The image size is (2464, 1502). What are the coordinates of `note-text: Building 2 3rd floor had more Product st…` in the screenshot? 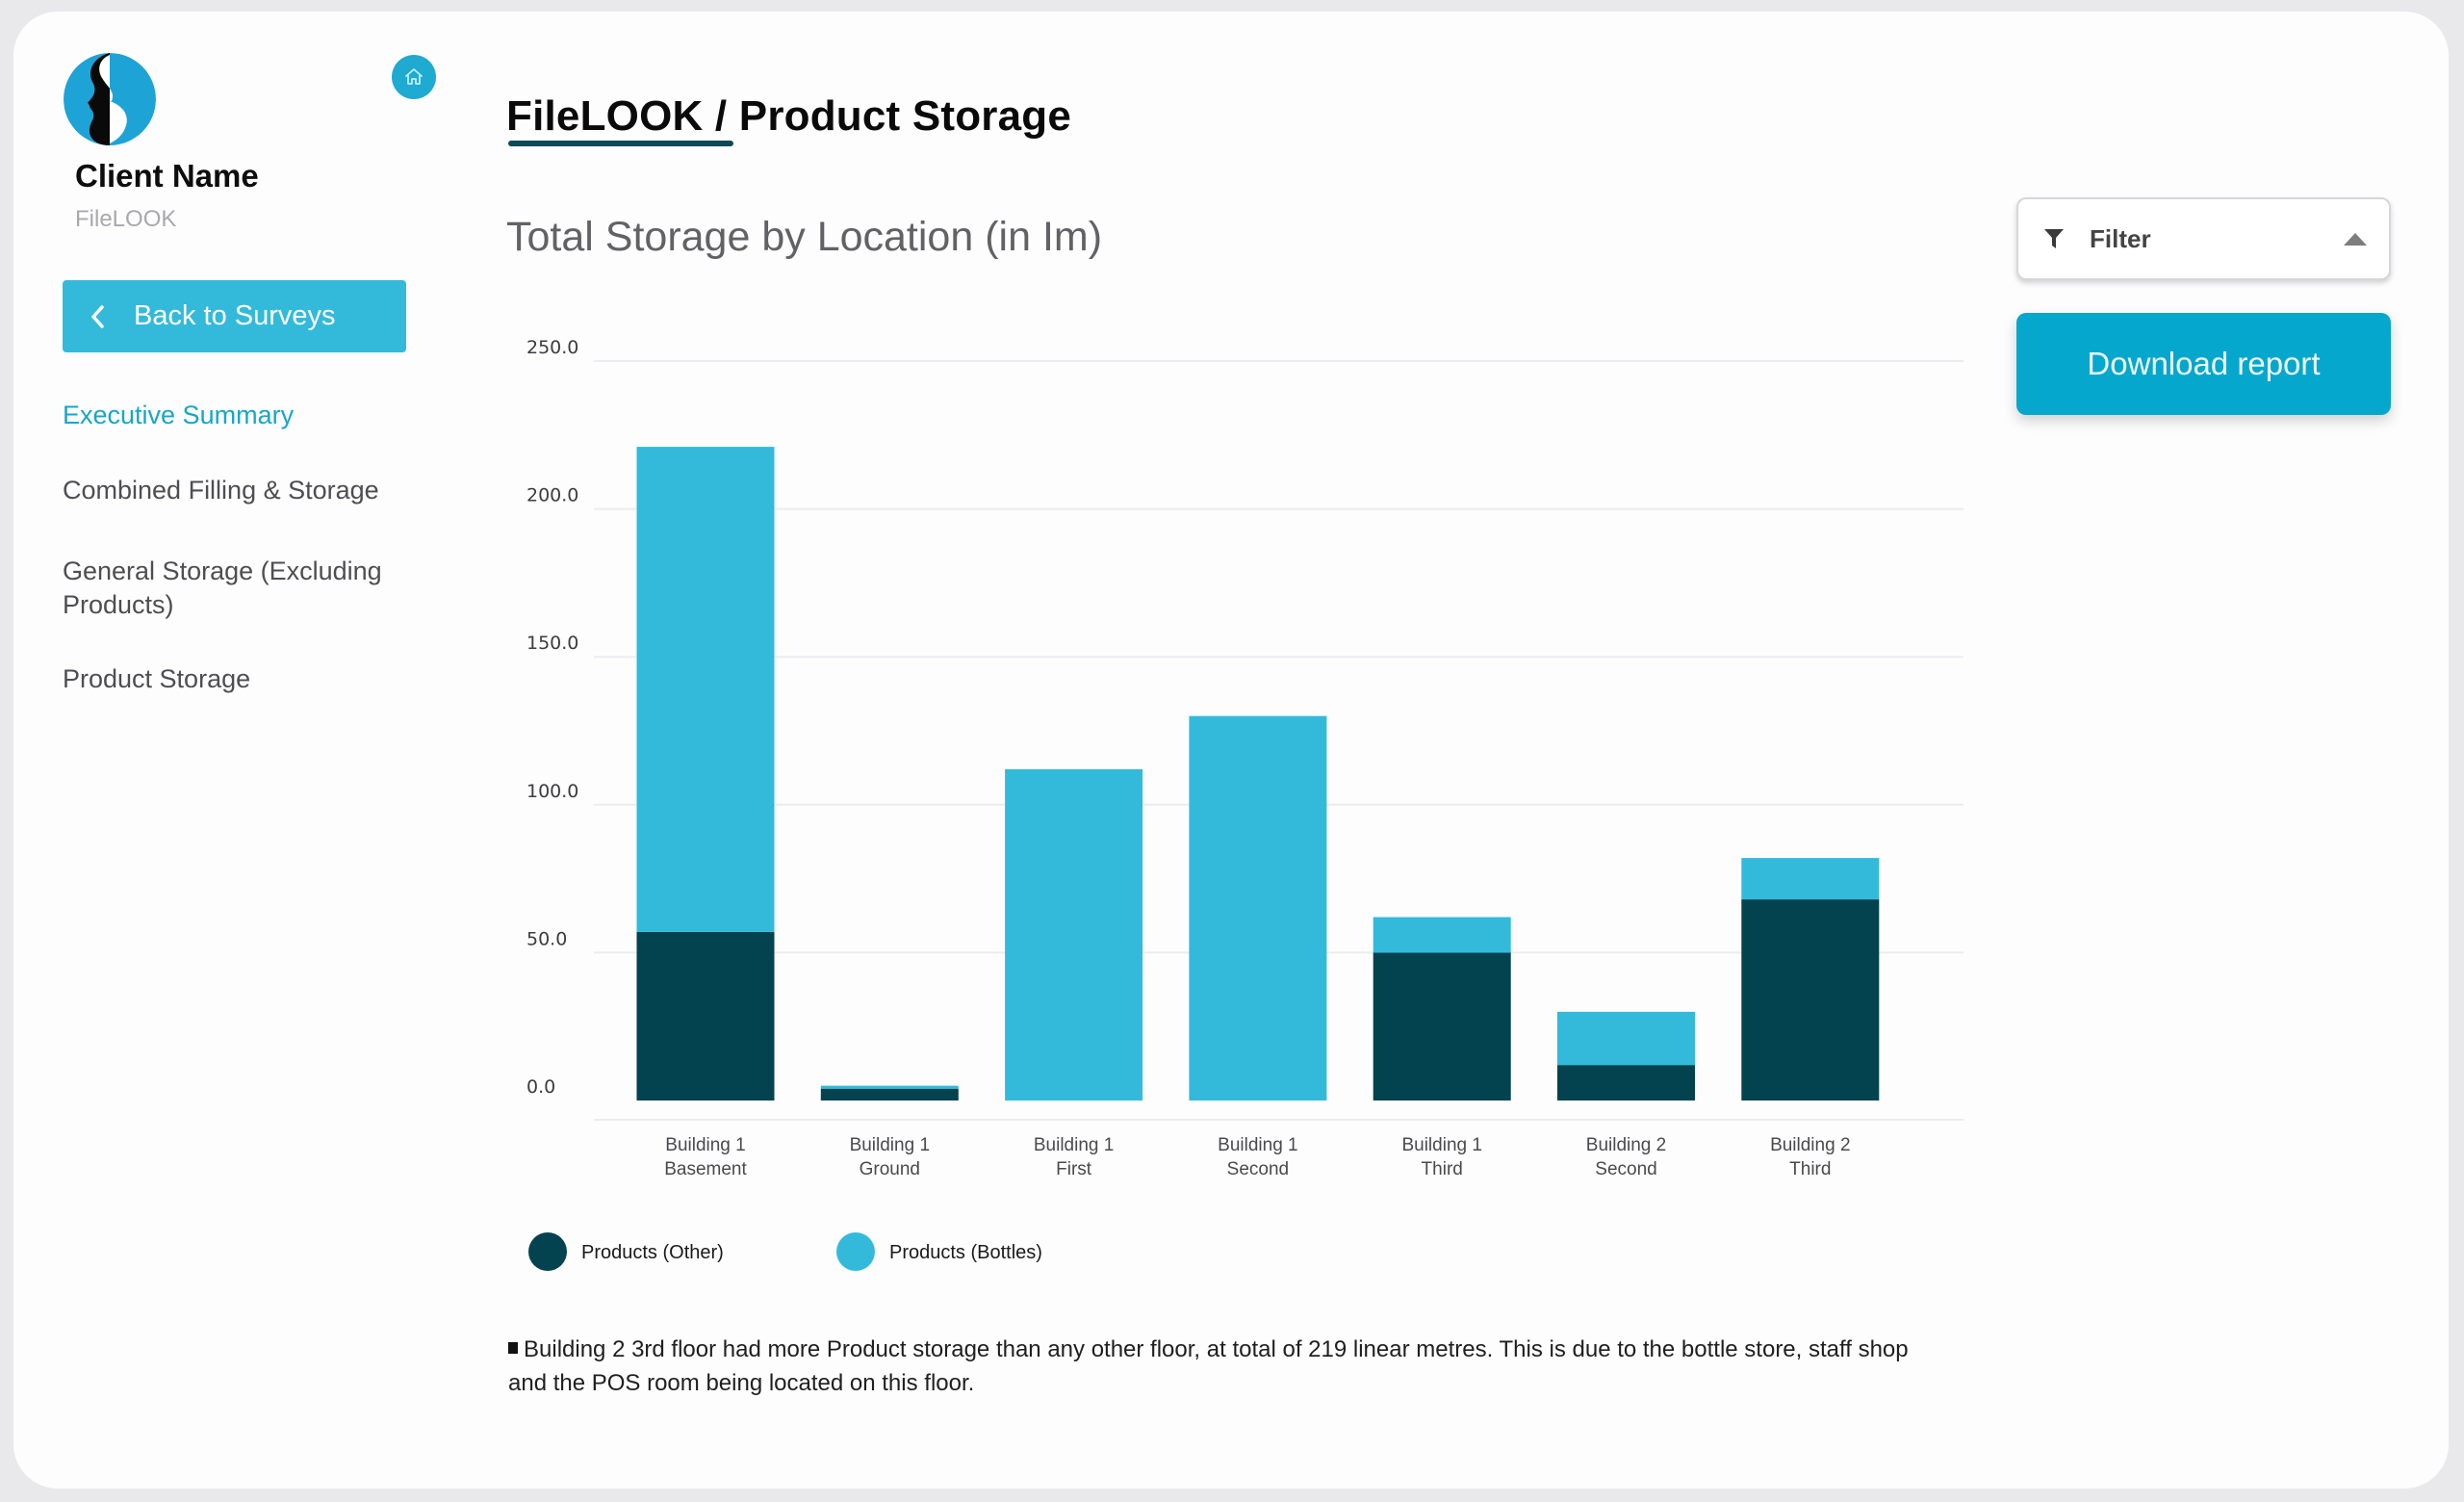 It's located at (1208, 1366).